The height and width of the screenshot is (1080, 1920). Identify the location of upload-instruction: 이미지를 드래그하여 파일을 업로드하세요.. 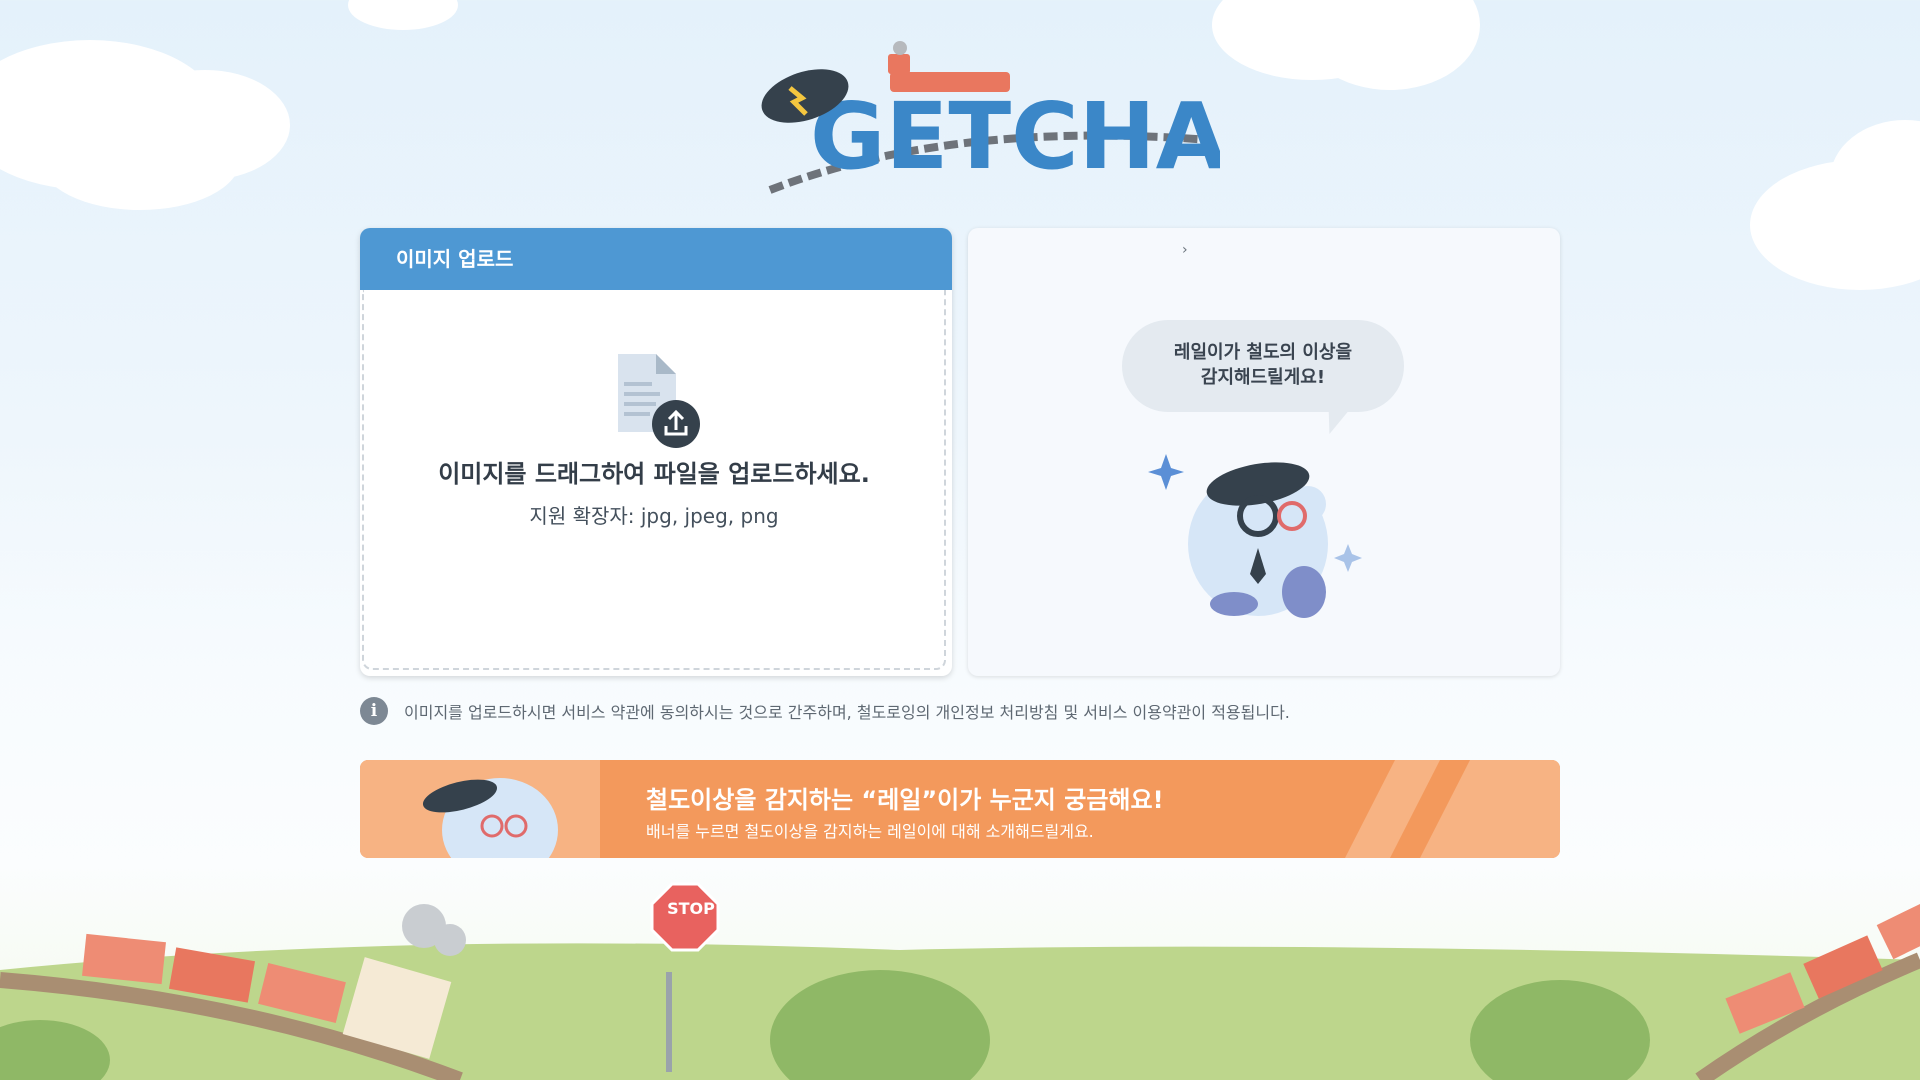
(654, 474).